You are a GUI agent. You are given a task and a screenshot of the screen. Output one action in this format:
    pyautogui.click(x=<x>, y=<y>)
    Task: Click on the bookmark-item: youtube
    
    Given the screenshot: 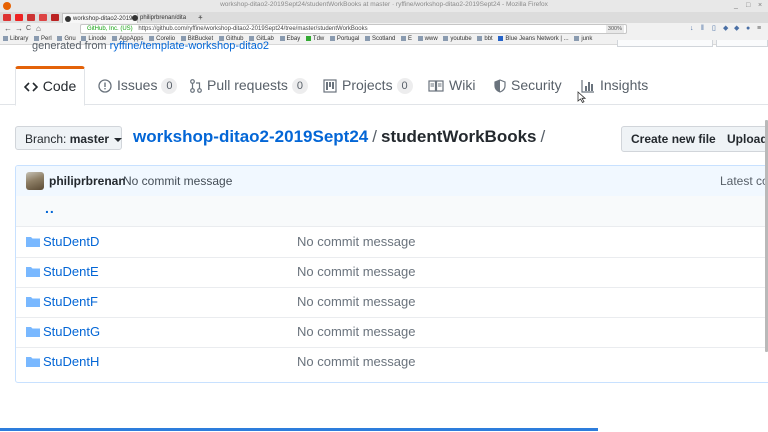 What is the action you would take?
    pyautogui.click(x=457, y=39)
    